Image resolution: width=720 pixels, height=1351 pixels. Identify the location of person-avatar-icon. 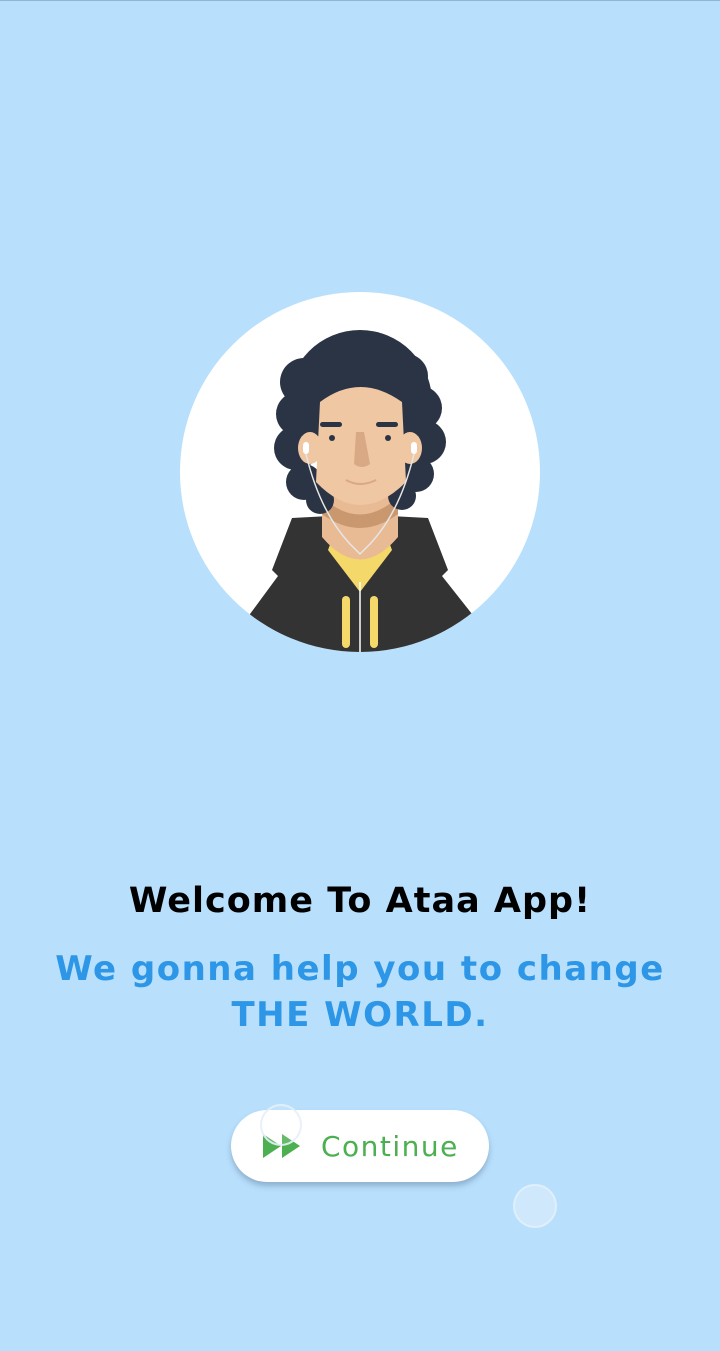
(361, 491).